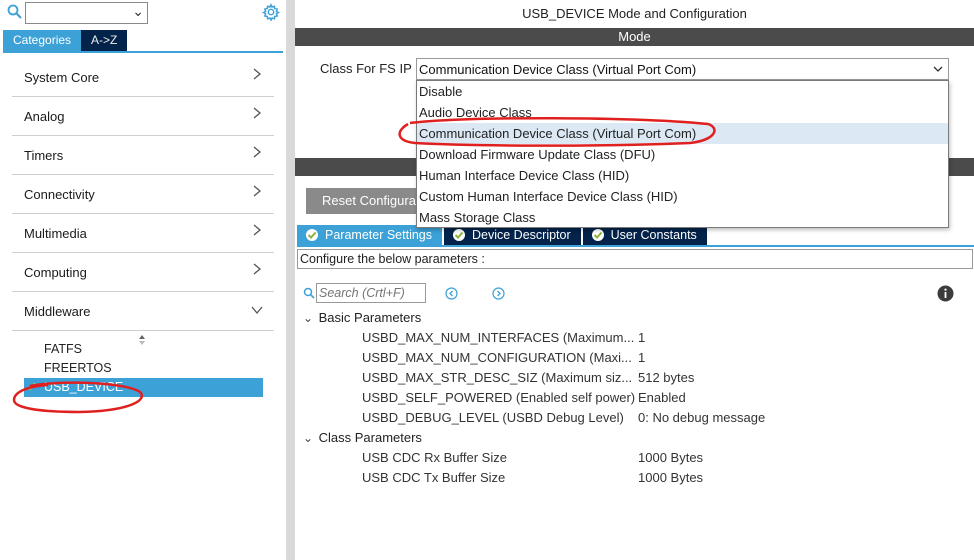  I want to click on class-for-fs-ip-label: Class For FS IP, so click(366, 68).